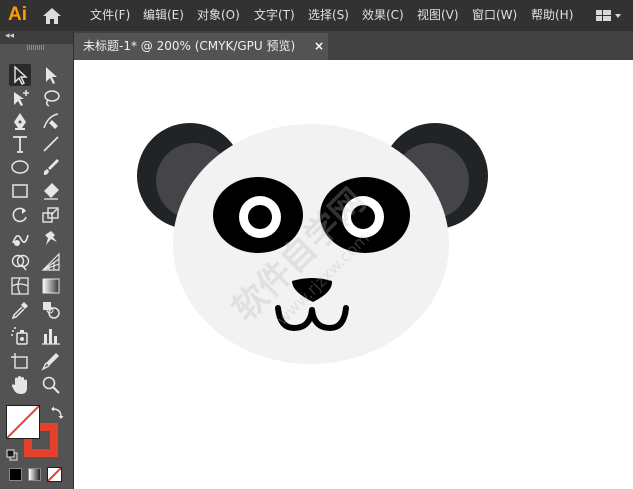 The height and width of the screenshot is (489, 633). I want to click on slice-tool-icon, so click(51, 361).